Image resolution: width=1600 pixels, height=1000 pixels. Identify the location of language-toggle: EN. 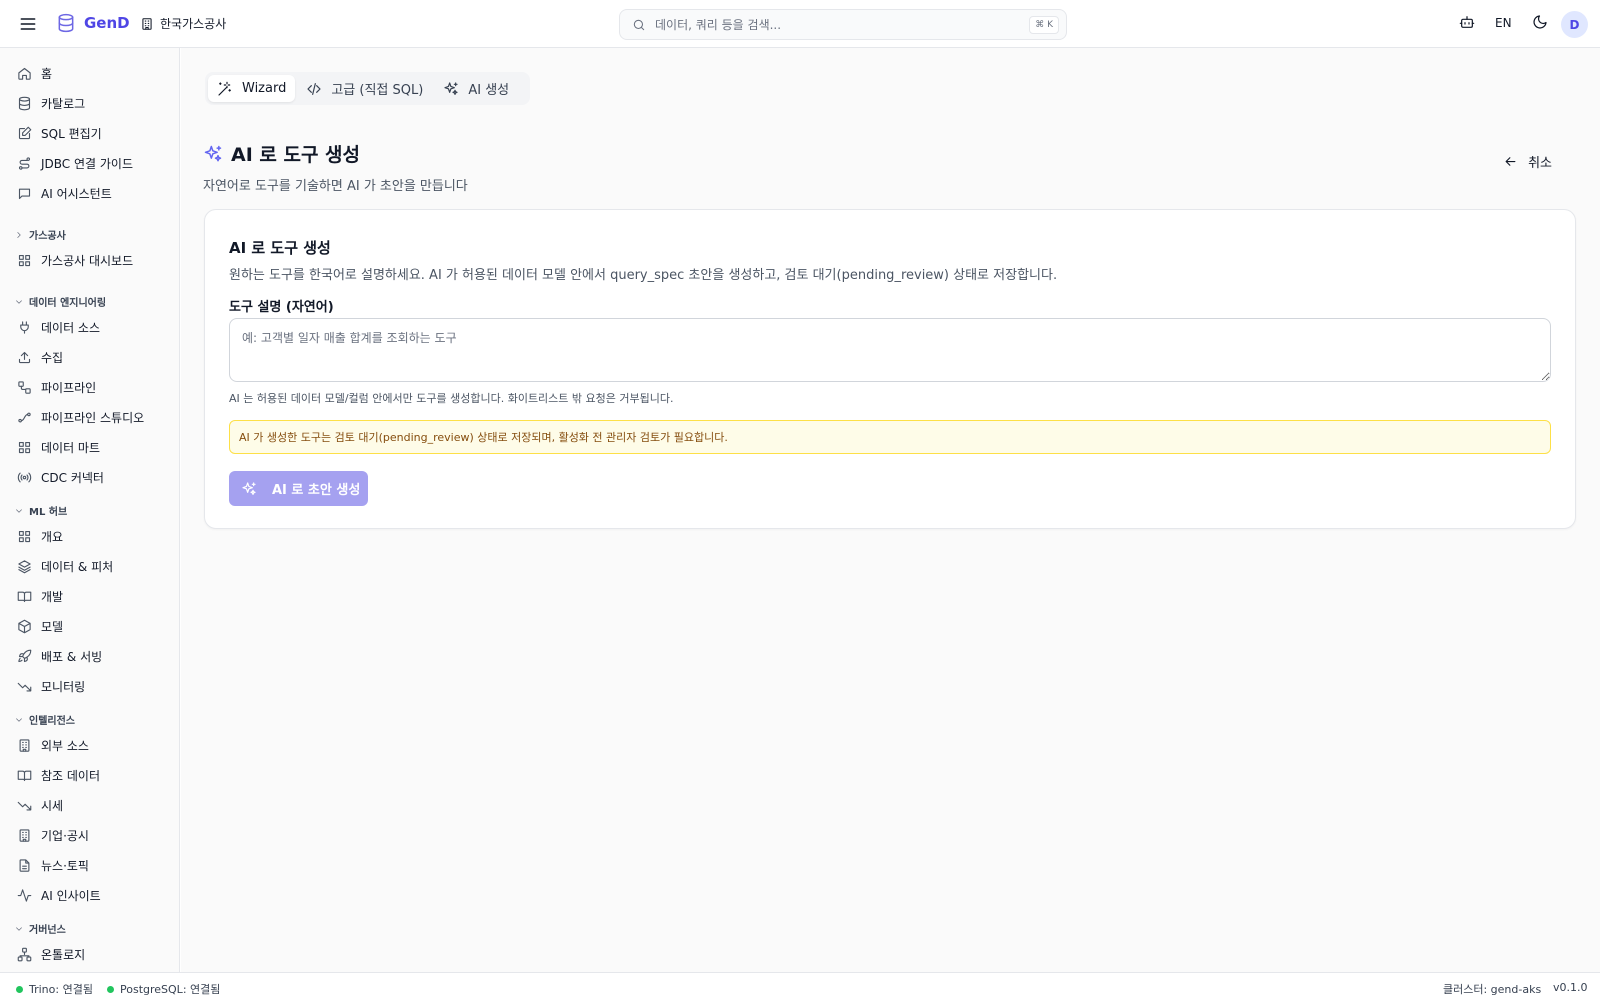
(1503, 23).